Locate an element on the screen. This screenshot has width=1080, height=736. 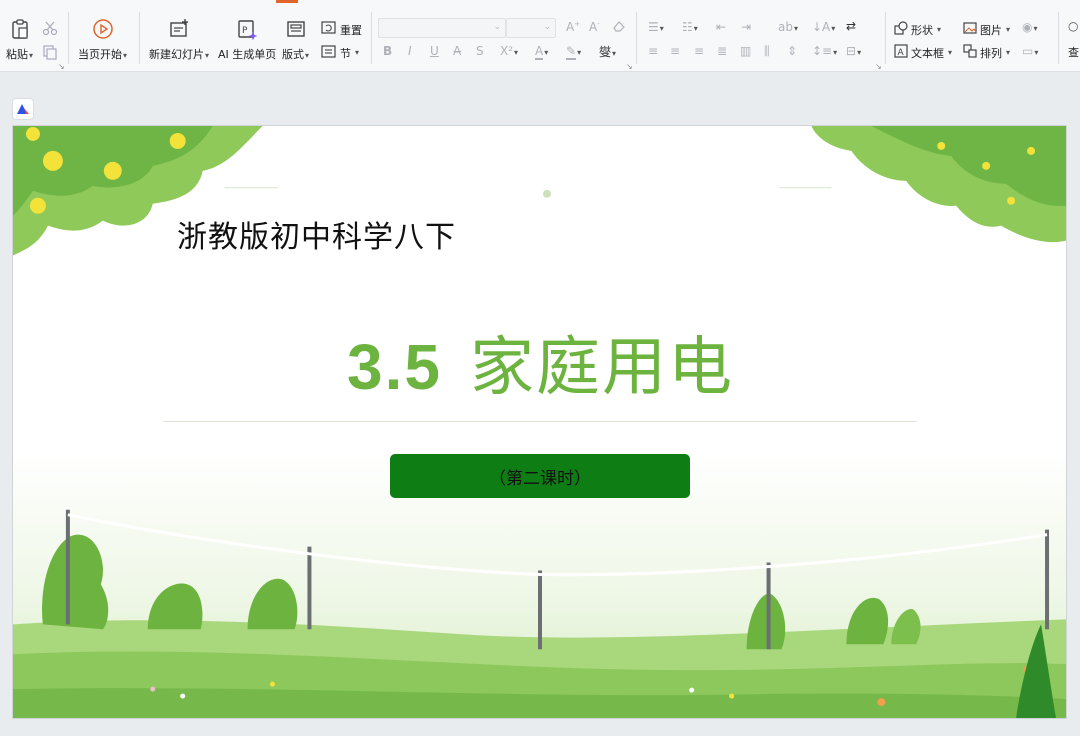
svg-text: P is located at coordinates (245, 31).